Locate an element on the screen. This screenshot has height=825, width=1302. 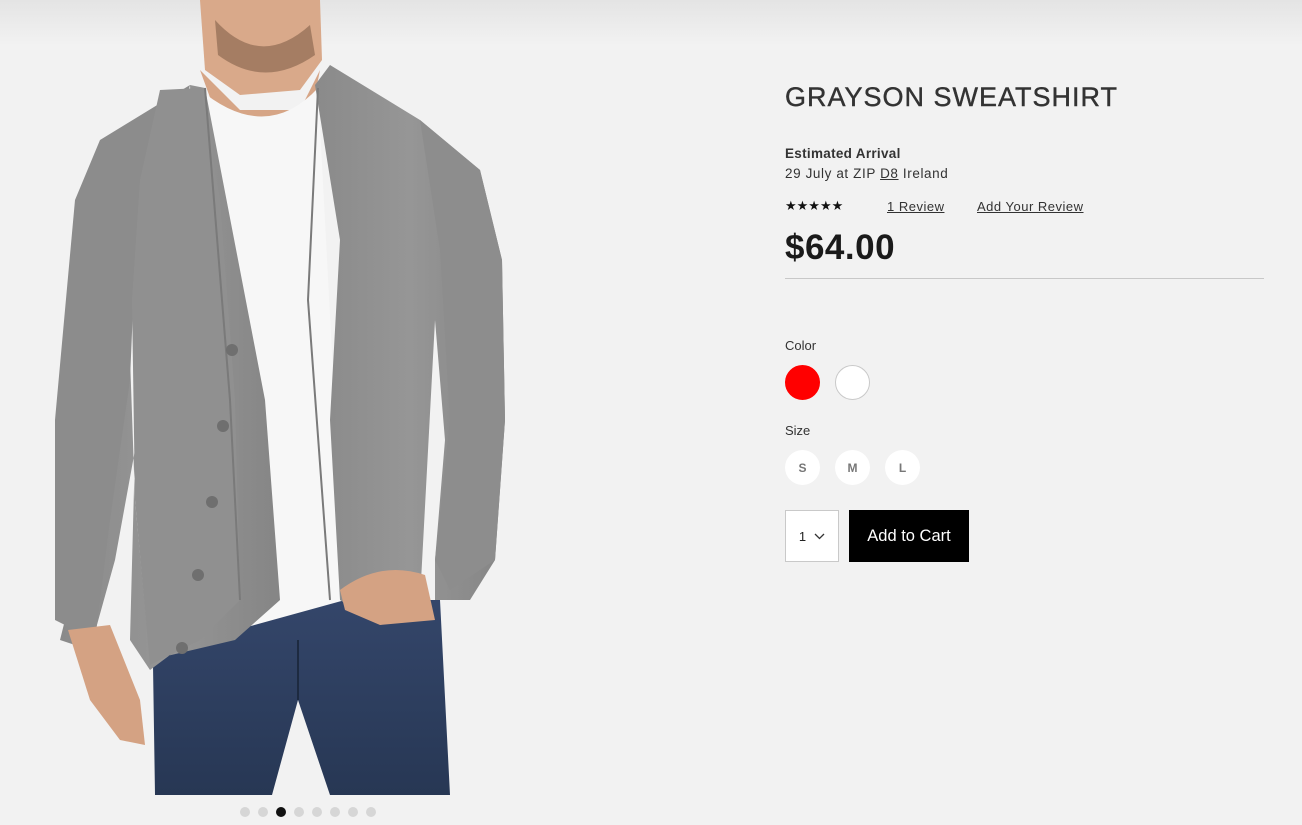
quantity-value: 1 is located at coordinates (802, 536).